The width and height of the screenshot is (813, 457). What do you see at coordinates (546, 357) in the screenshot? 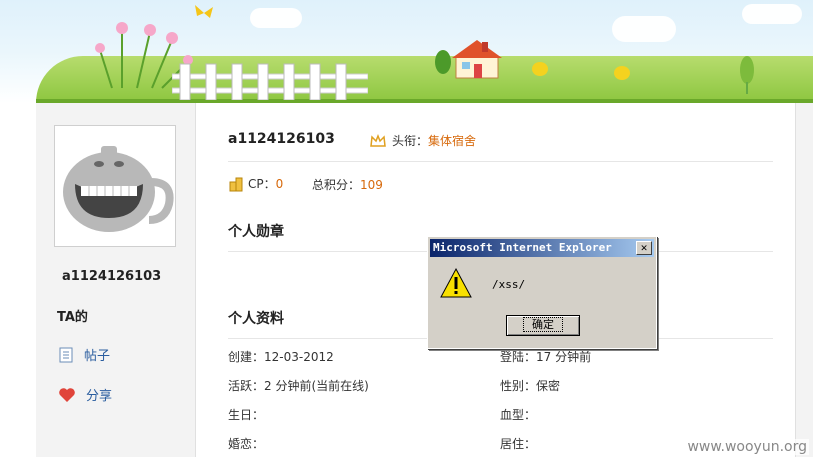
I see `login-field: 登陆：17 分钟前` at bounding box center [546, 357].